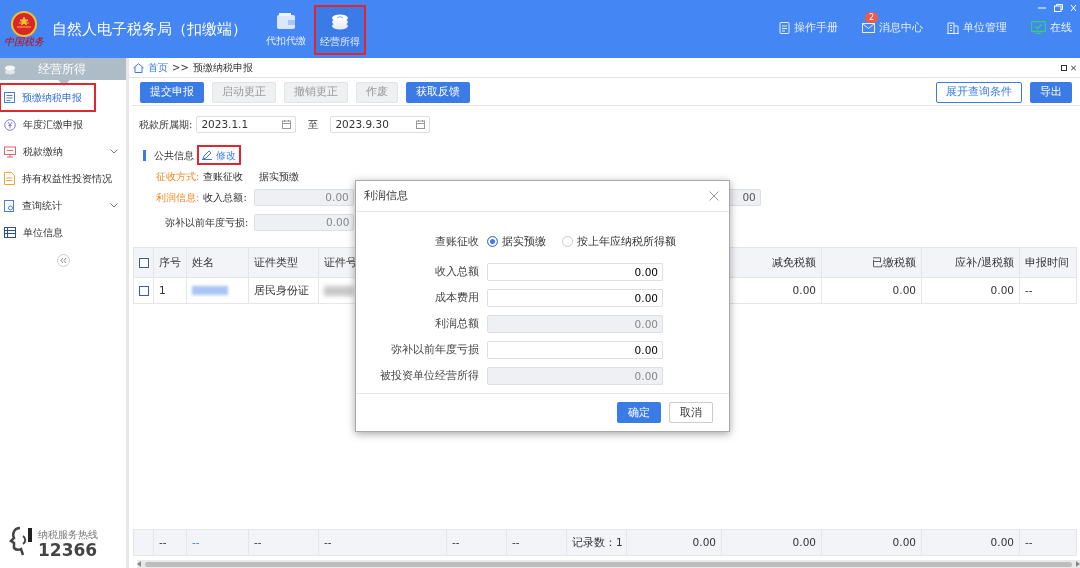  Describe the element at coordinates (10, 69) in the screenshot. I see `coins-icon` at that location.